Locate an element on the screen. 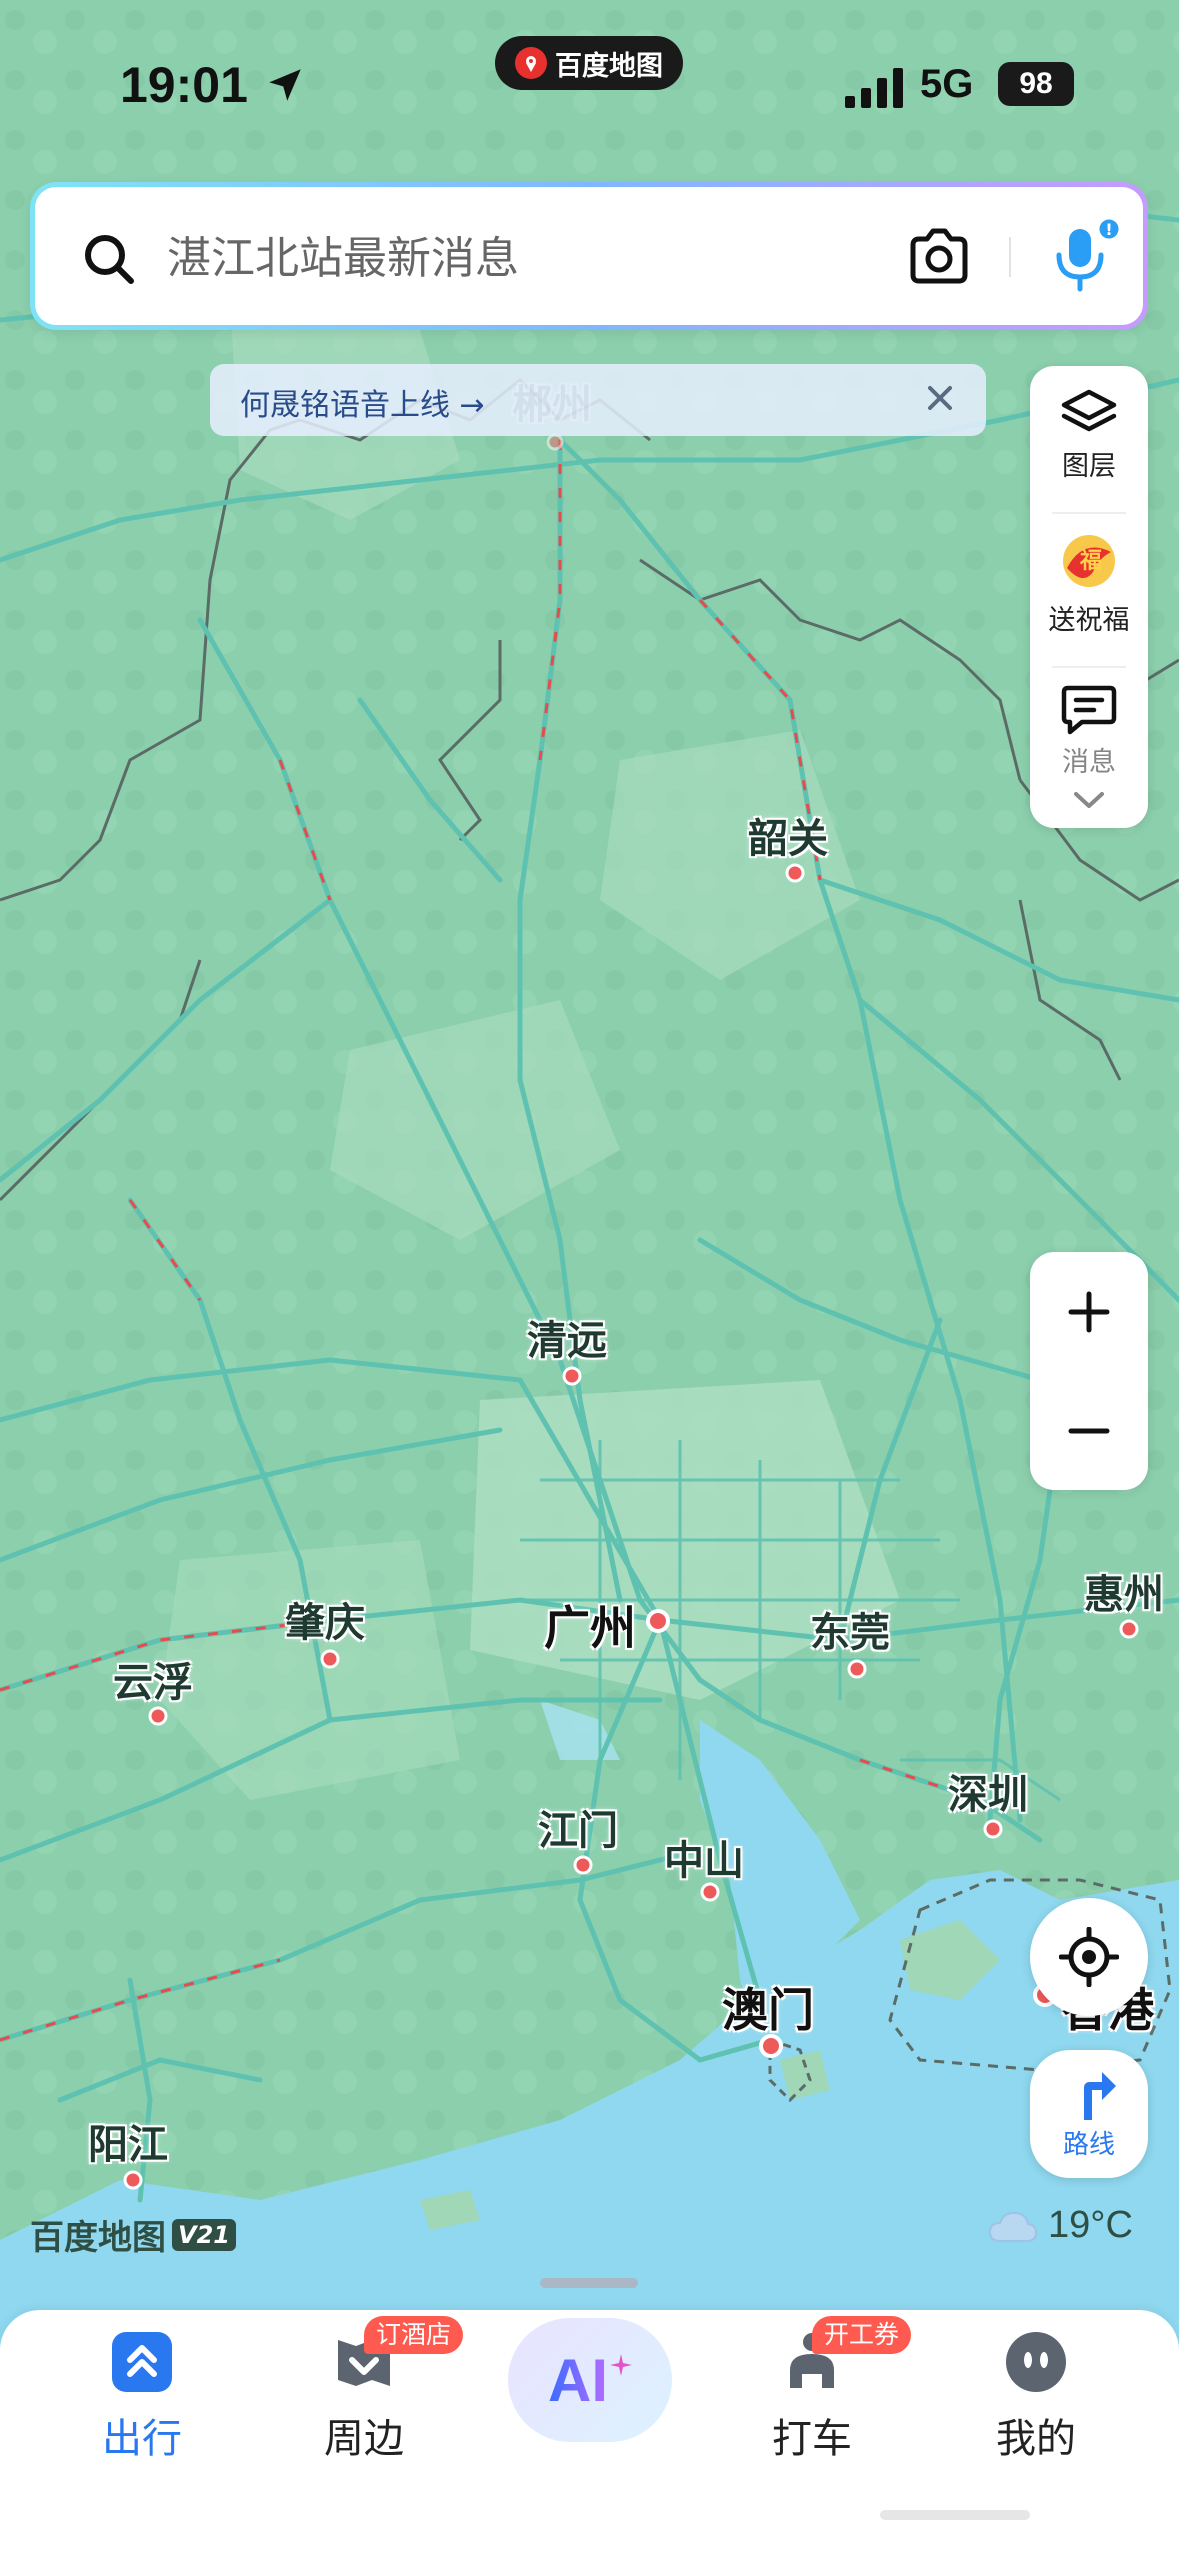 The width and height of the screenshot is (1179, 2556). layers-button: 图层 is located at coordinates (1089, 435).